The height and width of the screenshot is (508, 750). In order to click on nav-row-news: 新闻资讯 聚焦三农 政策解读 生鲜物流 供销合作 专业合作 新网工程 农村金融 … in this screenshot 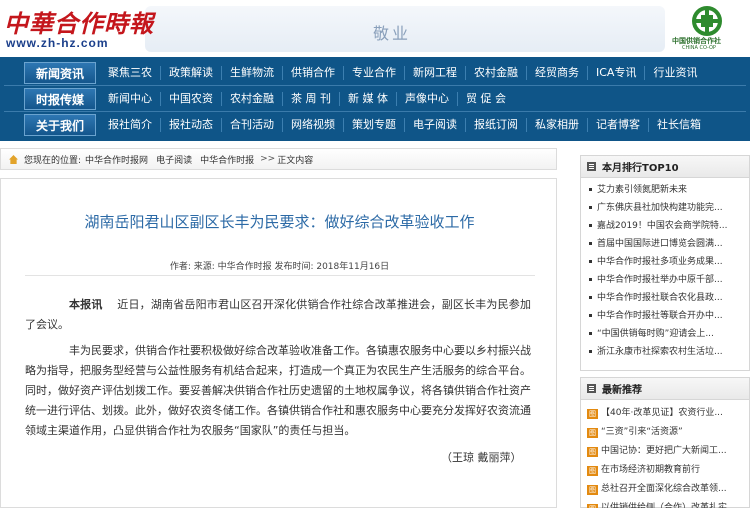, I will do `click(375, 73)`.